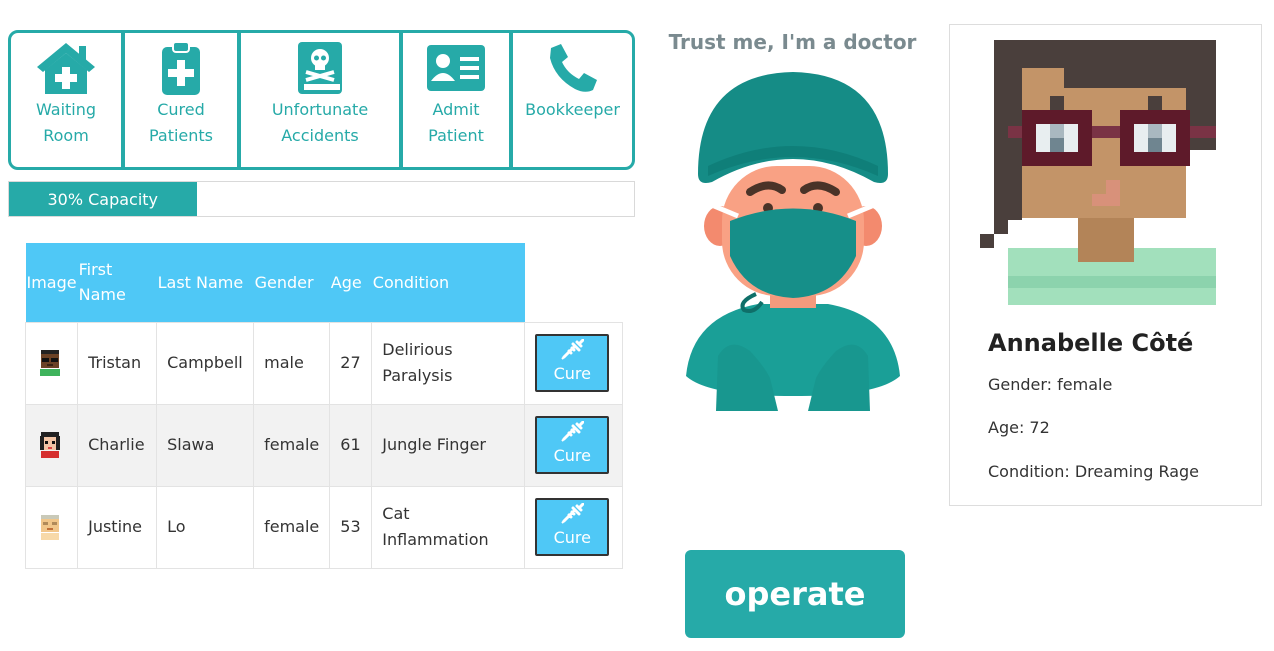 The width and height of the screenshot is (1274, 651). I want to click on header-age: Age, so click(350, 282).